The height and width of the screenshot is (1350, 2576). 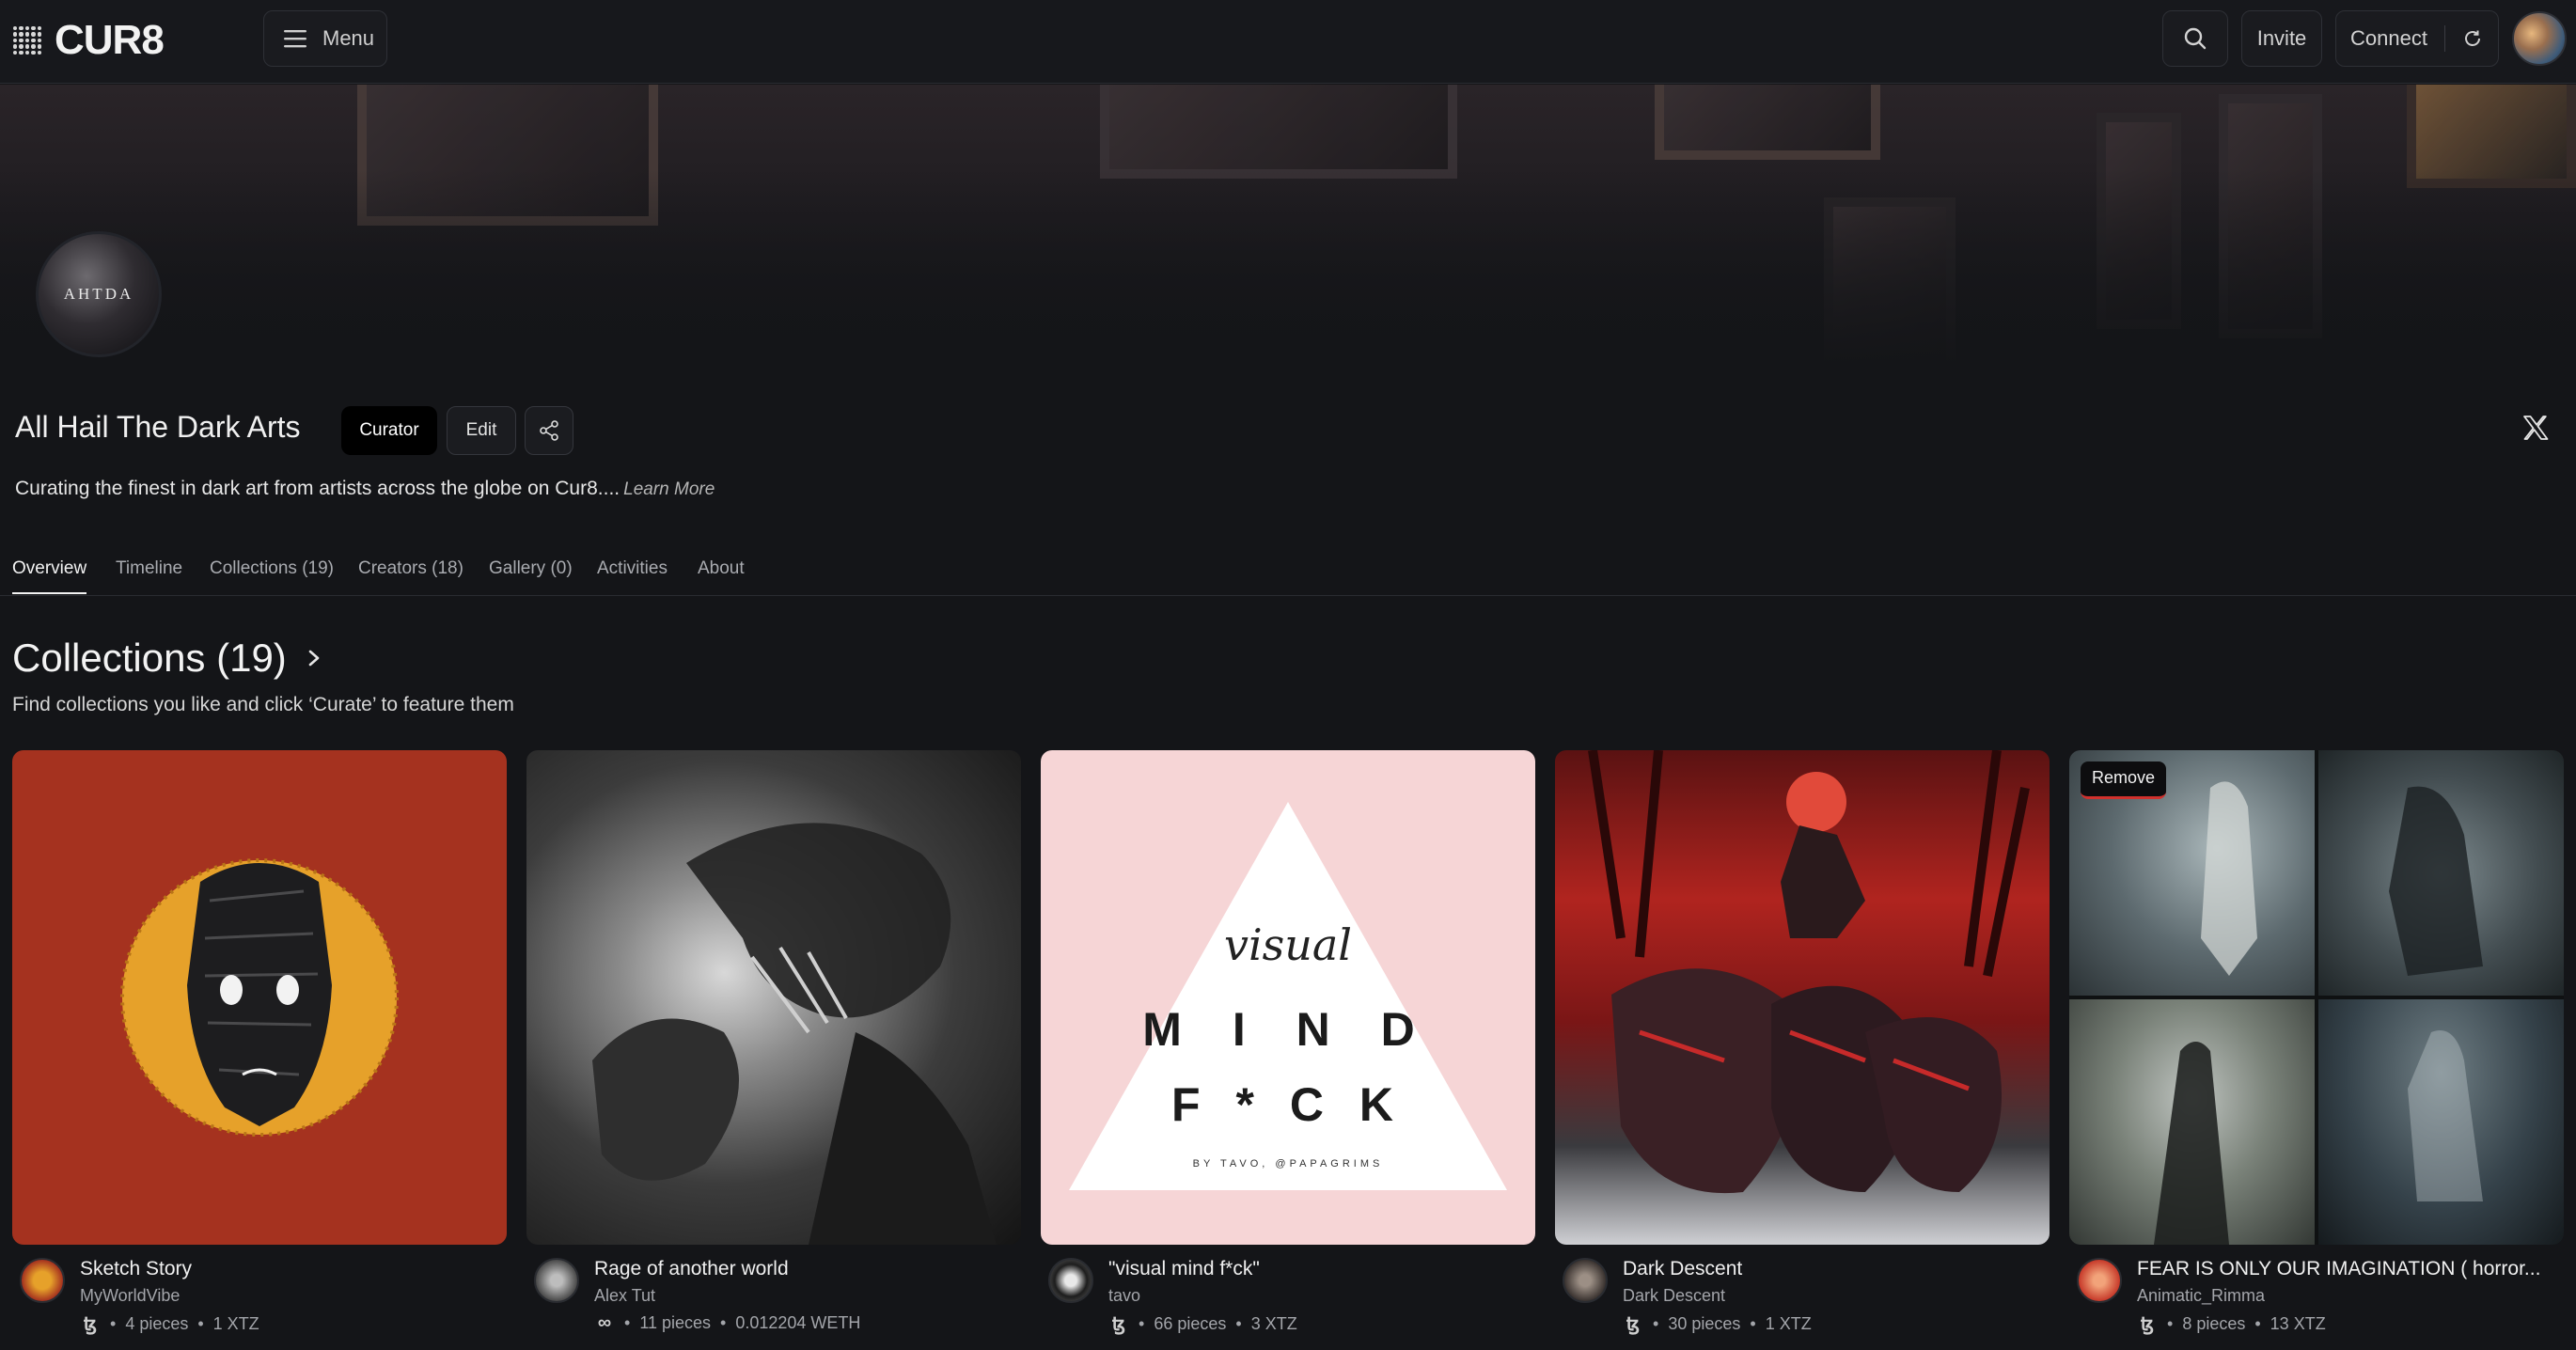 I want to click on search-icon, so click(x=2196, y=38).